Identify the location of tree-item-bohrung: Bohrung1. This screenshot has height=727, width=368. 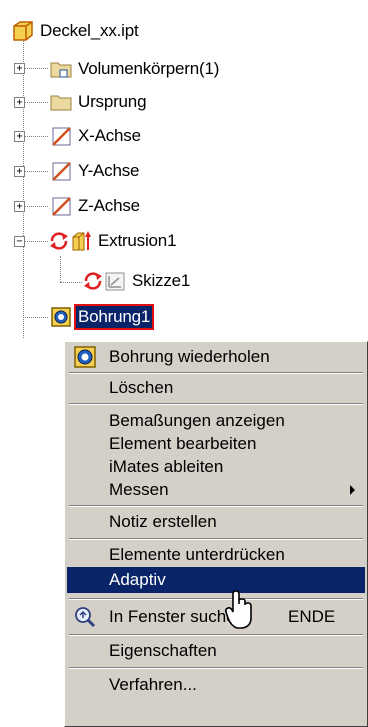
(102, 317).